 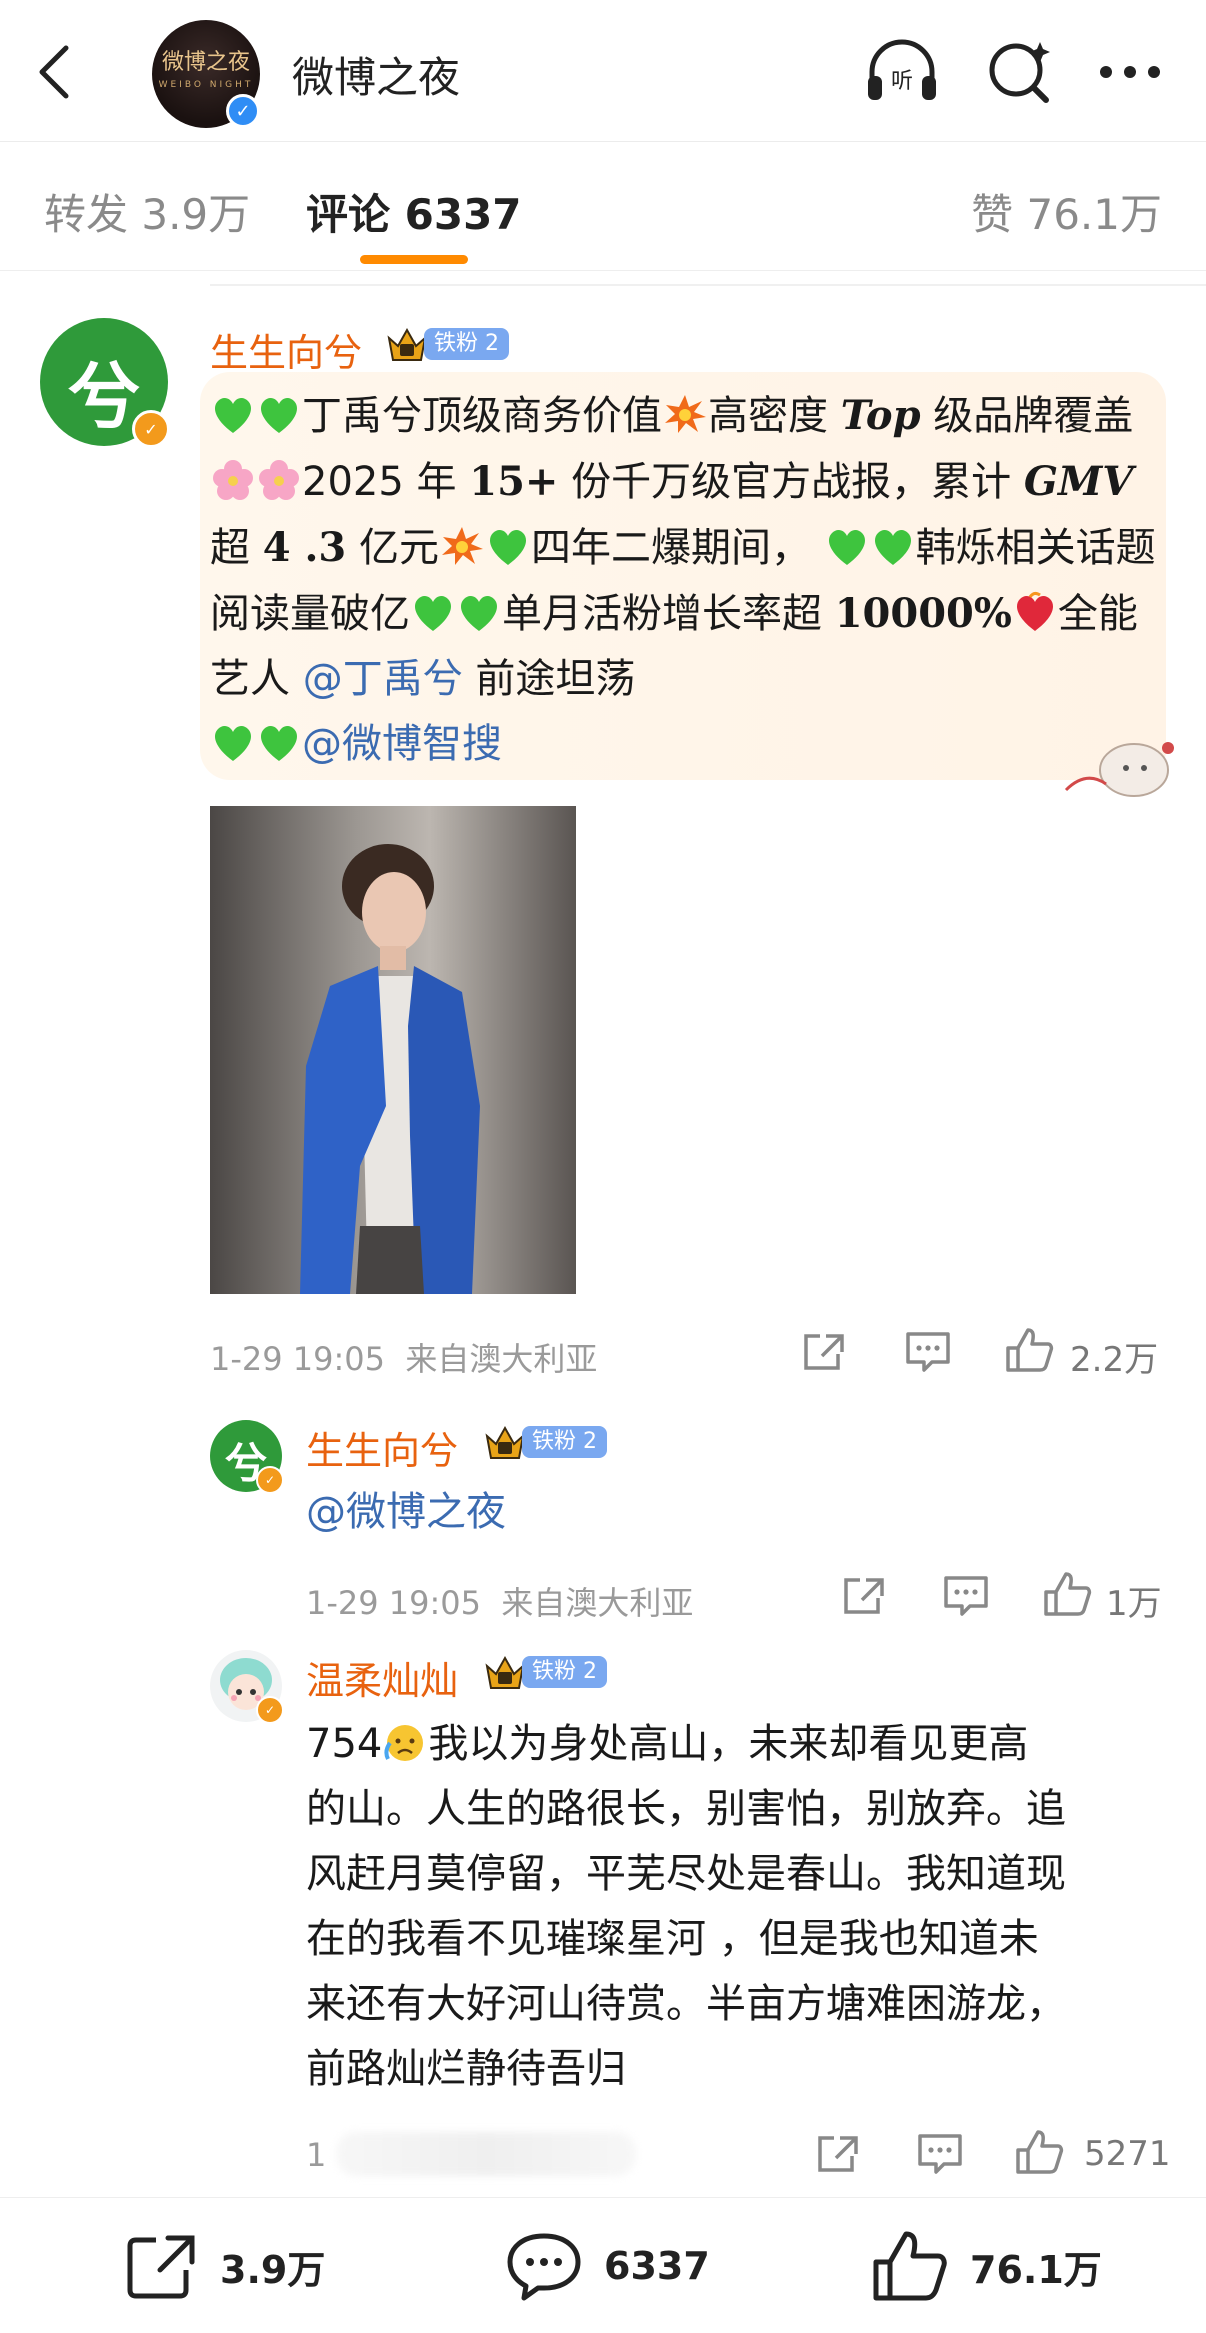 I want to click on search-sparkle-icon, so click(x=1020, y=71).